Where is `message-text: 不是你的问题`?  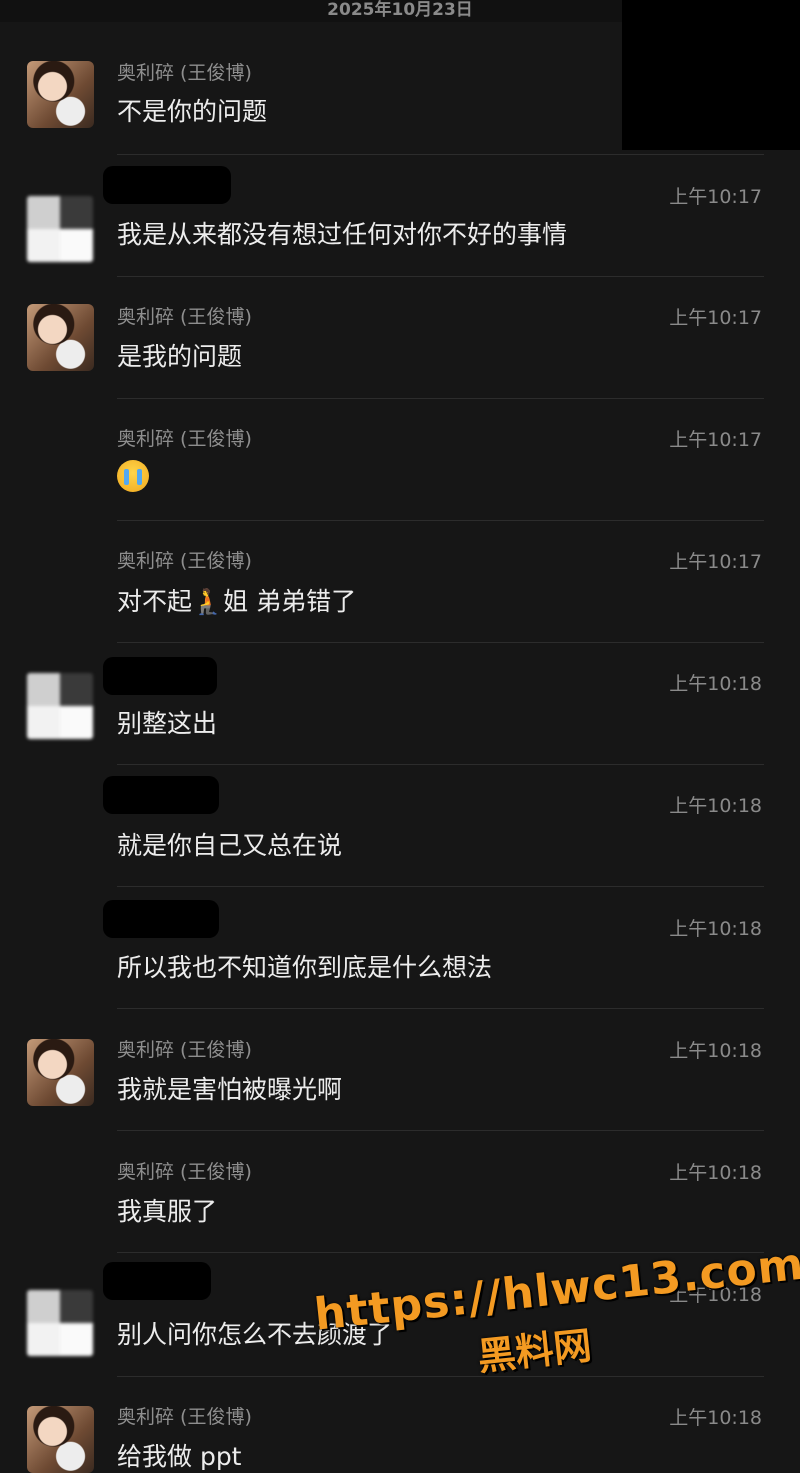 message-text: 不是你的问题 is located at coordinates (192, 111).